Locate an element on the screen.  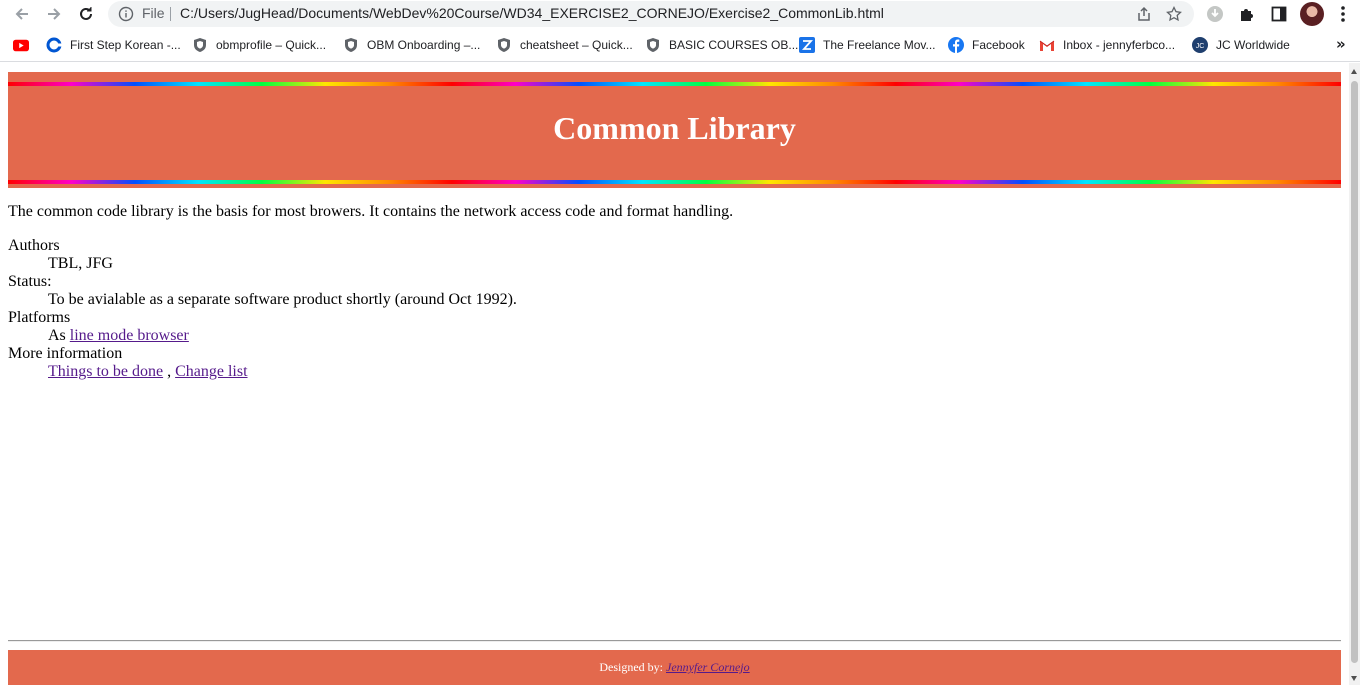
scrollbar-thumb is located at coordinates (1354, 372).